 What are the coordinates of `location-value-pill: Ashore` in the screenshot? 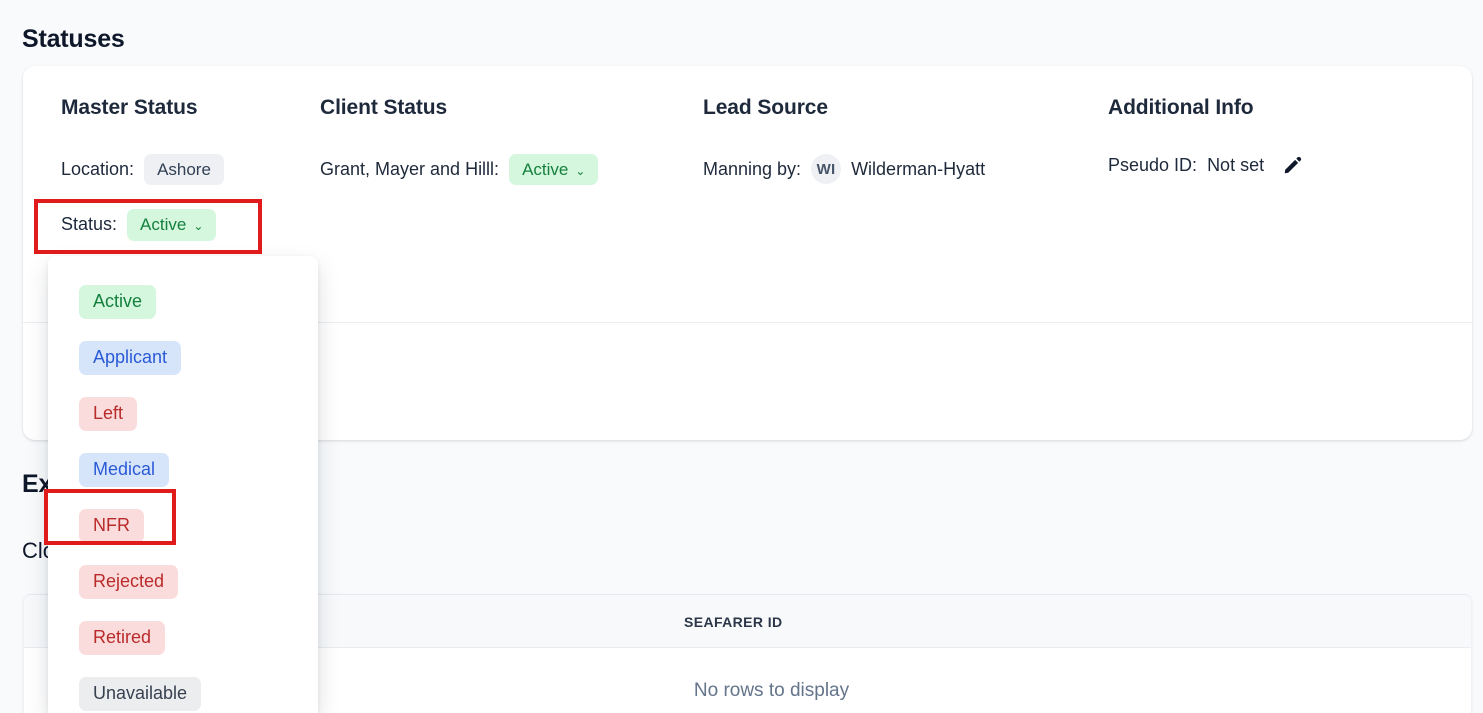 It's located at (184, 170).